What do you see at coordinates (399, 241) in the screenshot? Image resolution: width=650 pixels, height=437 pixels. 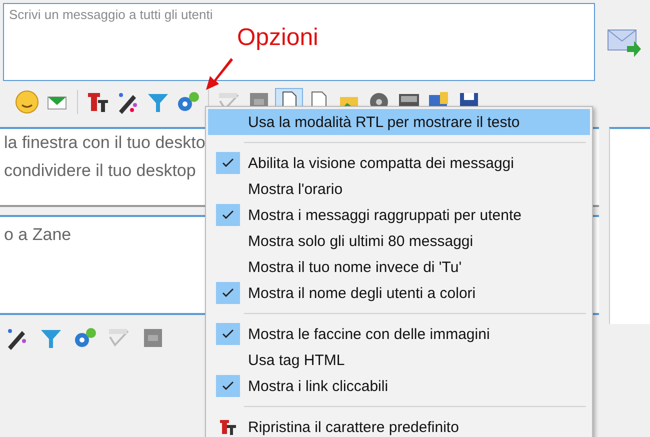 I see `menu-item: Mostra solo gli ultimi 80 messaggi` at bounding box center [399, 241].